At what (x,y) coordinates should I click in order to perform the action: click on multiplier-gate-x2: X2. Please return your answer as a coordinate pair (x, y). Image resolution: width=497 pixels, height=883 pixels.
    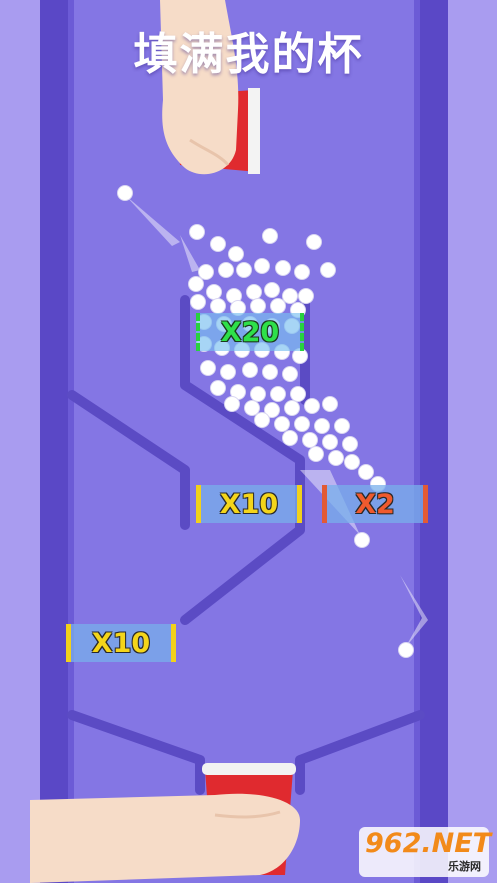
    Looking at the image, I should click on (375, 504).